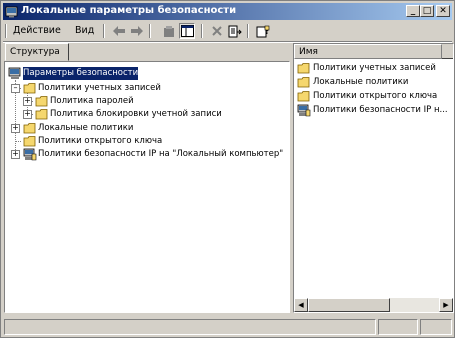  I want to click on title-bar: Локальные параметры безопасности _ □ ✕, so click(227, 11).